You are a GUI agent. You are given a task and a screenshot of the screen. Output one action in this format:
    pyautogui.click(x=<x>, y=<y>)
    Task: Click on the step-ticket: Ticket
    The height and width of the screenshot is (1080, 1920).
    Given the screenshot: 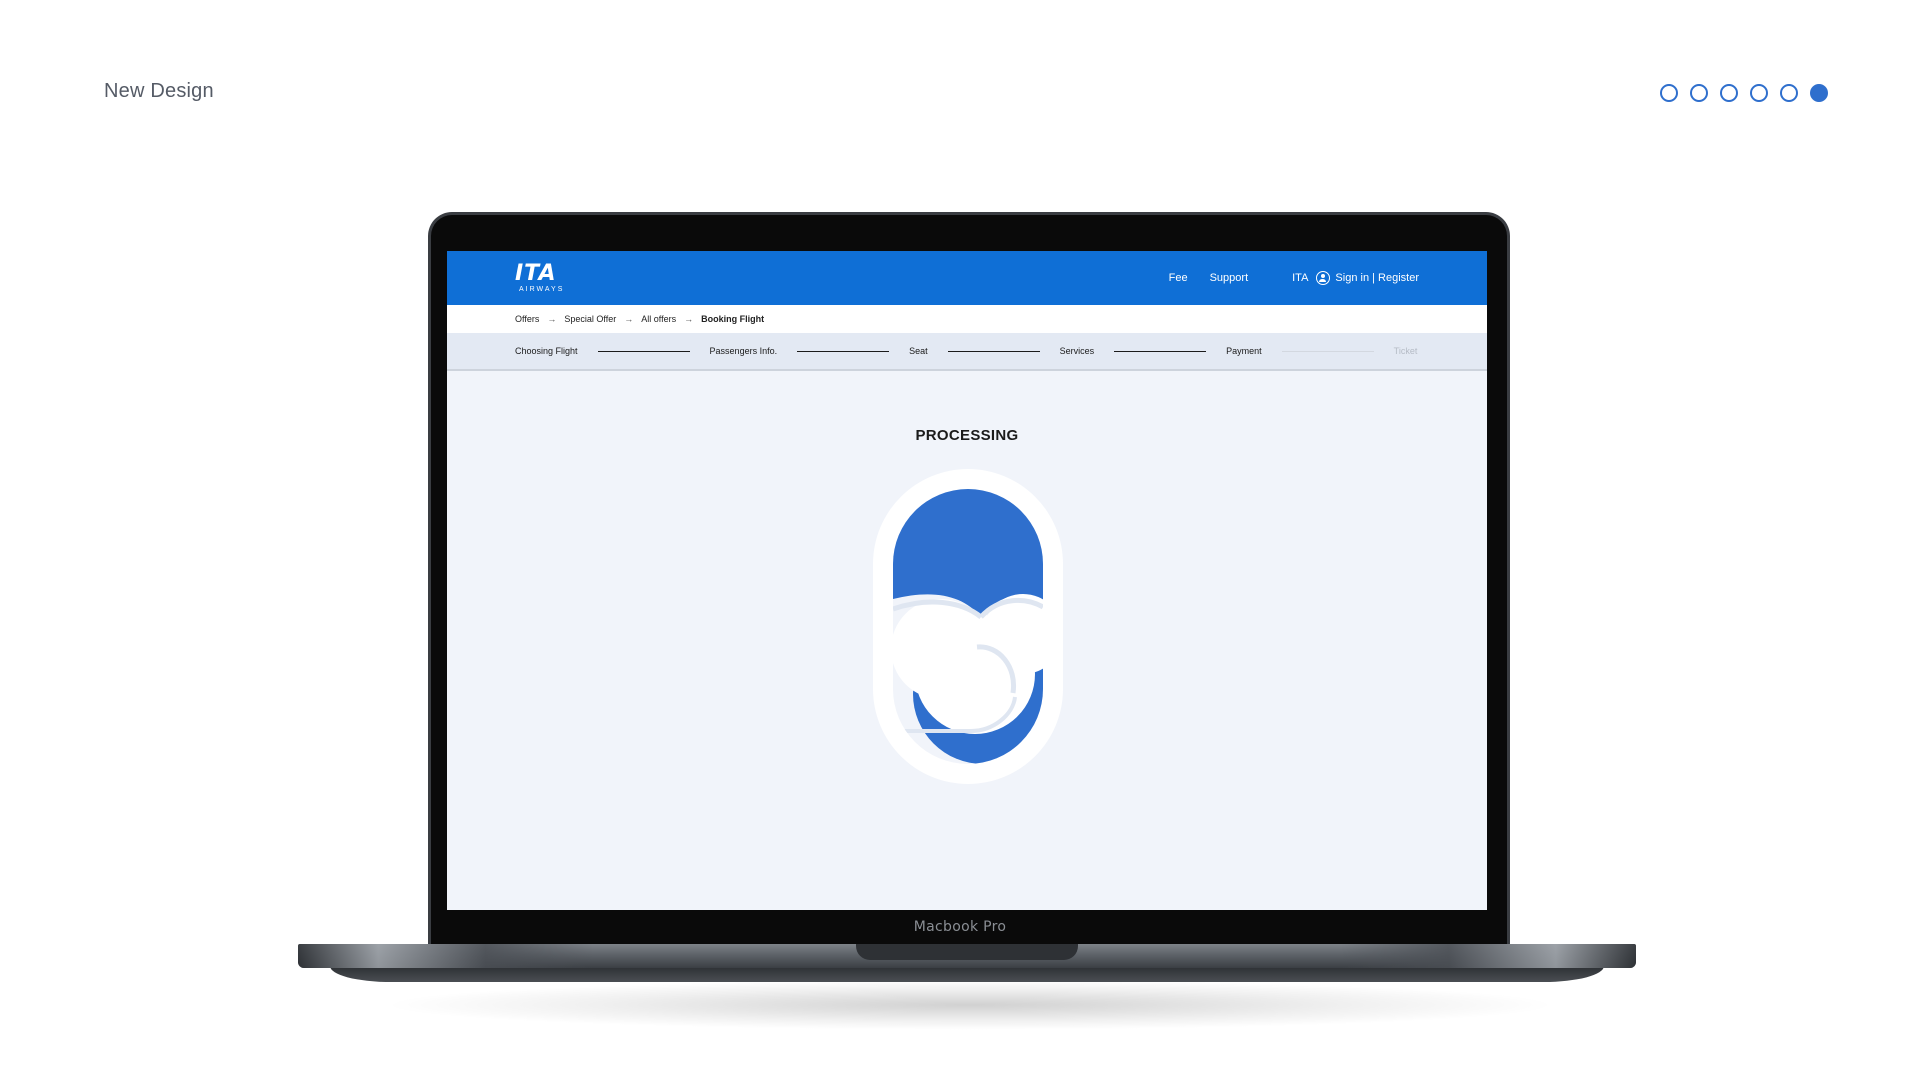 What is the action you would take?
    pyautogui.click(x=1405, y=351)
    